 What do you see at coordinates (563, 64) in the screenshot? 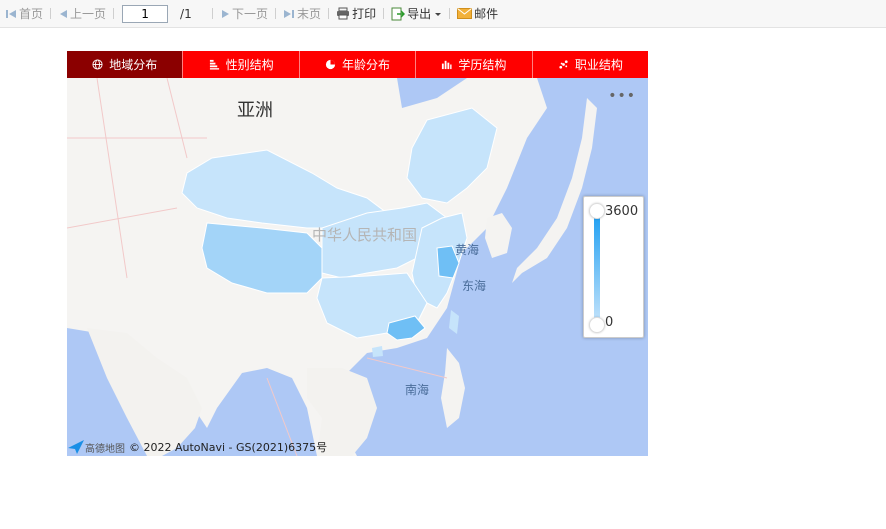
I see `scatter-icon` at bounding box center [563, 64].